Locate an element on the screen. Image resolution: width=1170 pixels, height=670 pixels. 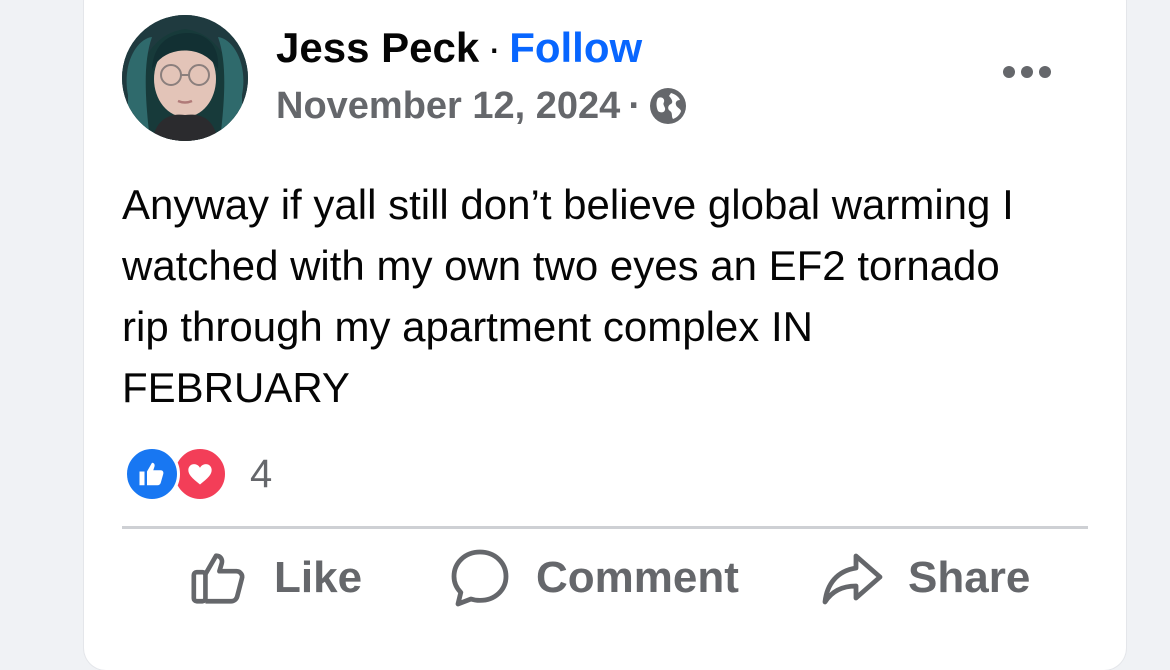
post-date: November 12, 2024 is located at coordinates (448, 106).